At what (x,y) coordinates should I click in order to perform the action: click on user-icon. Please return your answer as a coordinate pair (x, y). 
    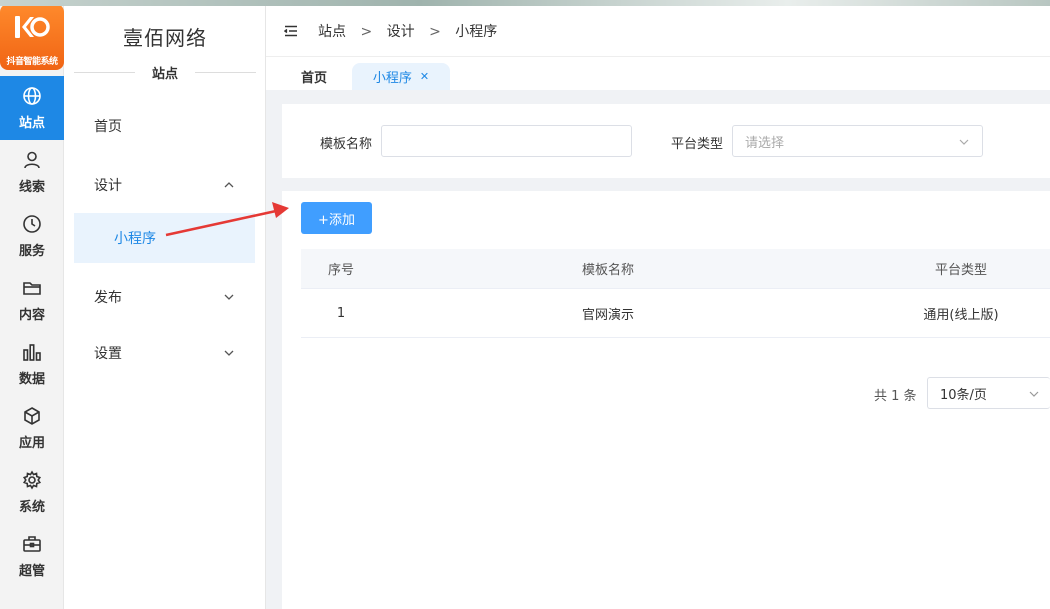
    Looking at the image, I should click on (32, 159).